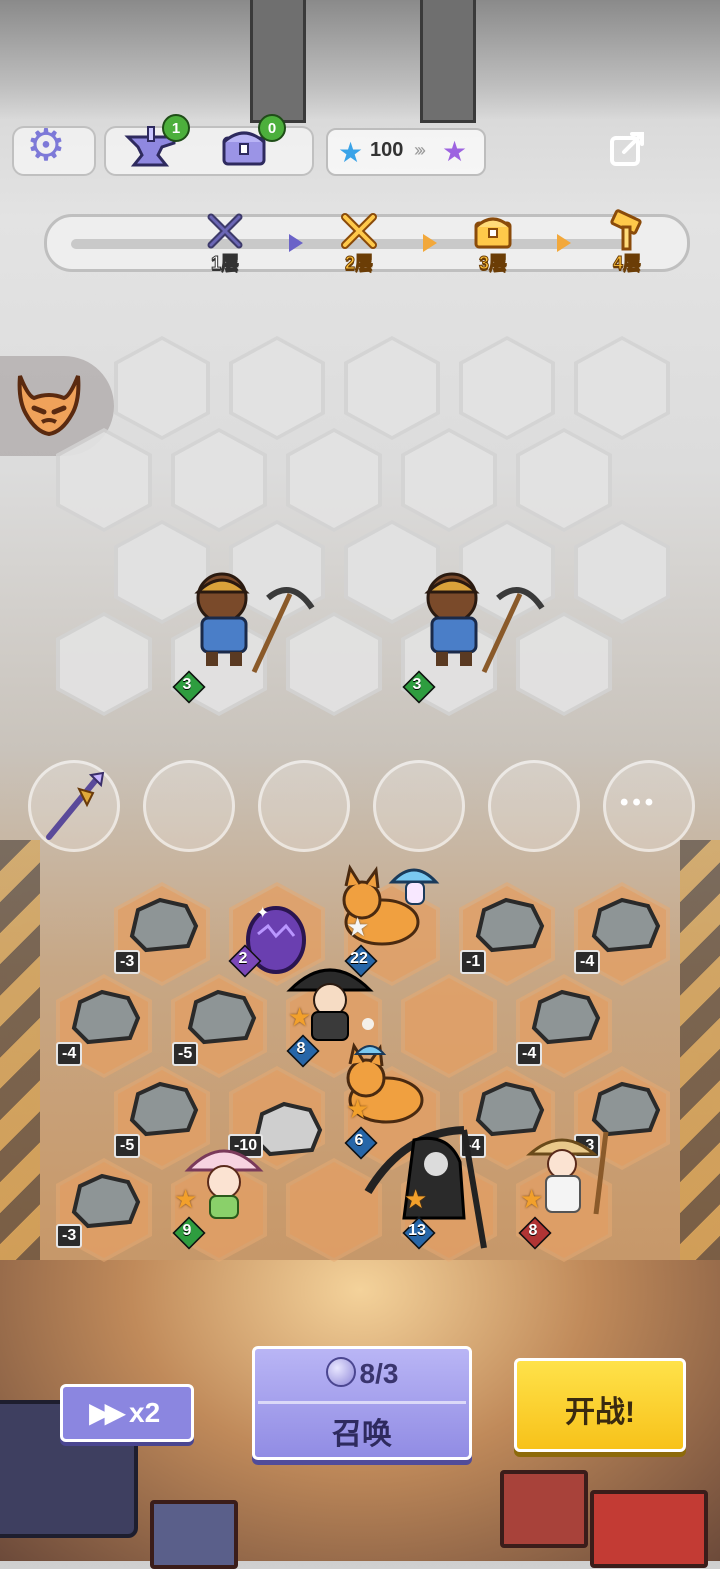 The image size is (720, 1569). I want to click on summon-button: 8/3 召唤, so click(362, 1403).